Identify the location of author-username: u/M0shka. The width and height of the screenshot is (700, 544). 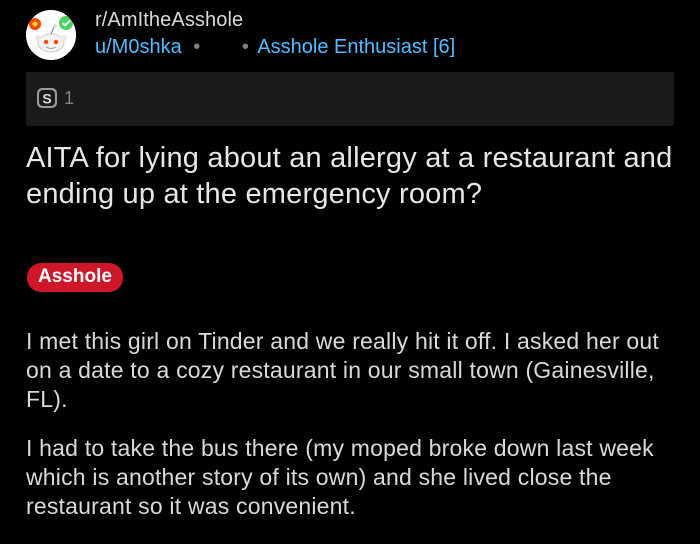
(138, 47).